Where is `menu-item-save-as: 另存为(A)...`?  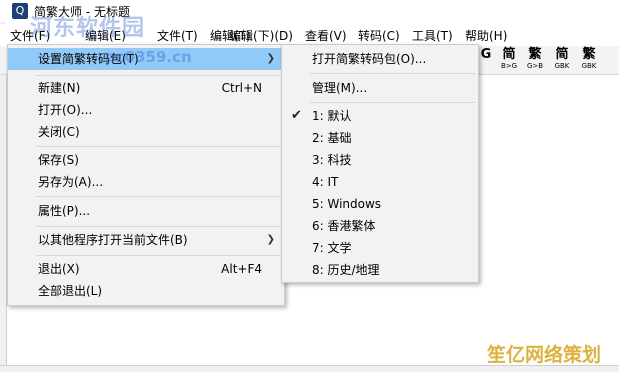 menu-item-save-as: 另存为(A)... is located at coordinates (146, 182).